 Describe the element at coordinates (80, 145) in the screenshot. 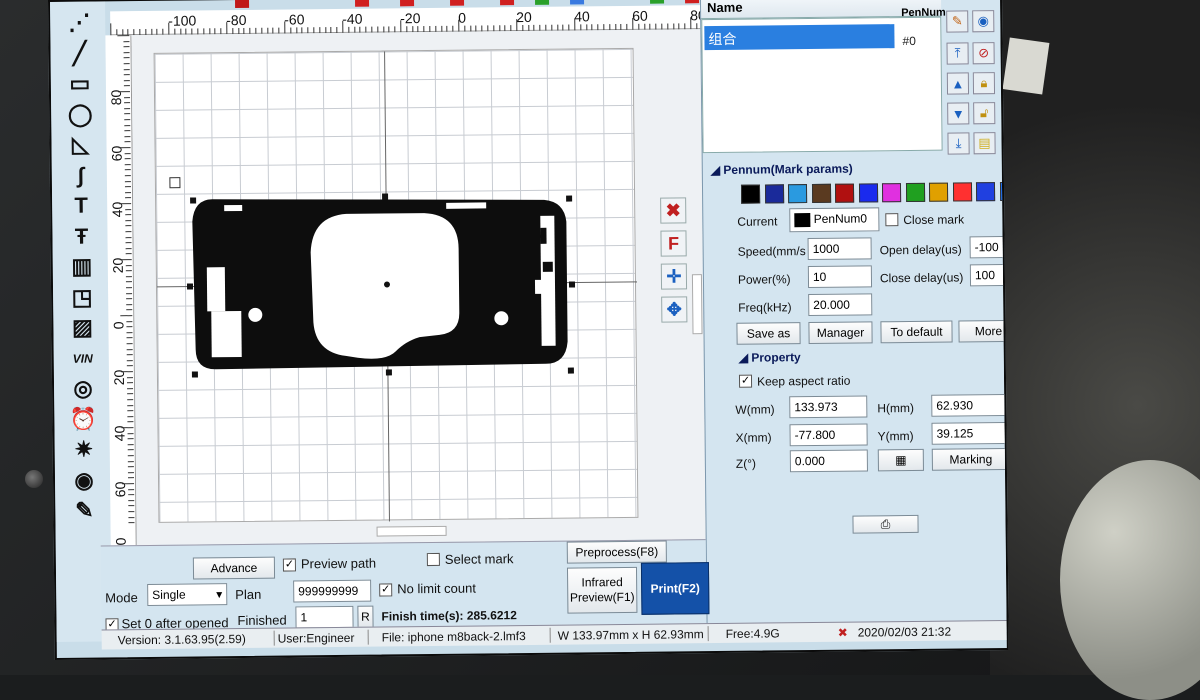

I see `polygon-tool-icon: ◺` at that location.